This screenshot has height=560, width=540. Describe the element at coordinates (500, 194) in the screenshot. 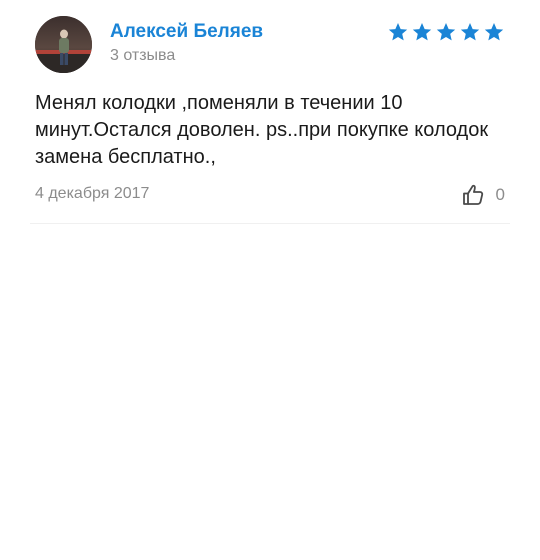

I see `like-count: 0` at that location.